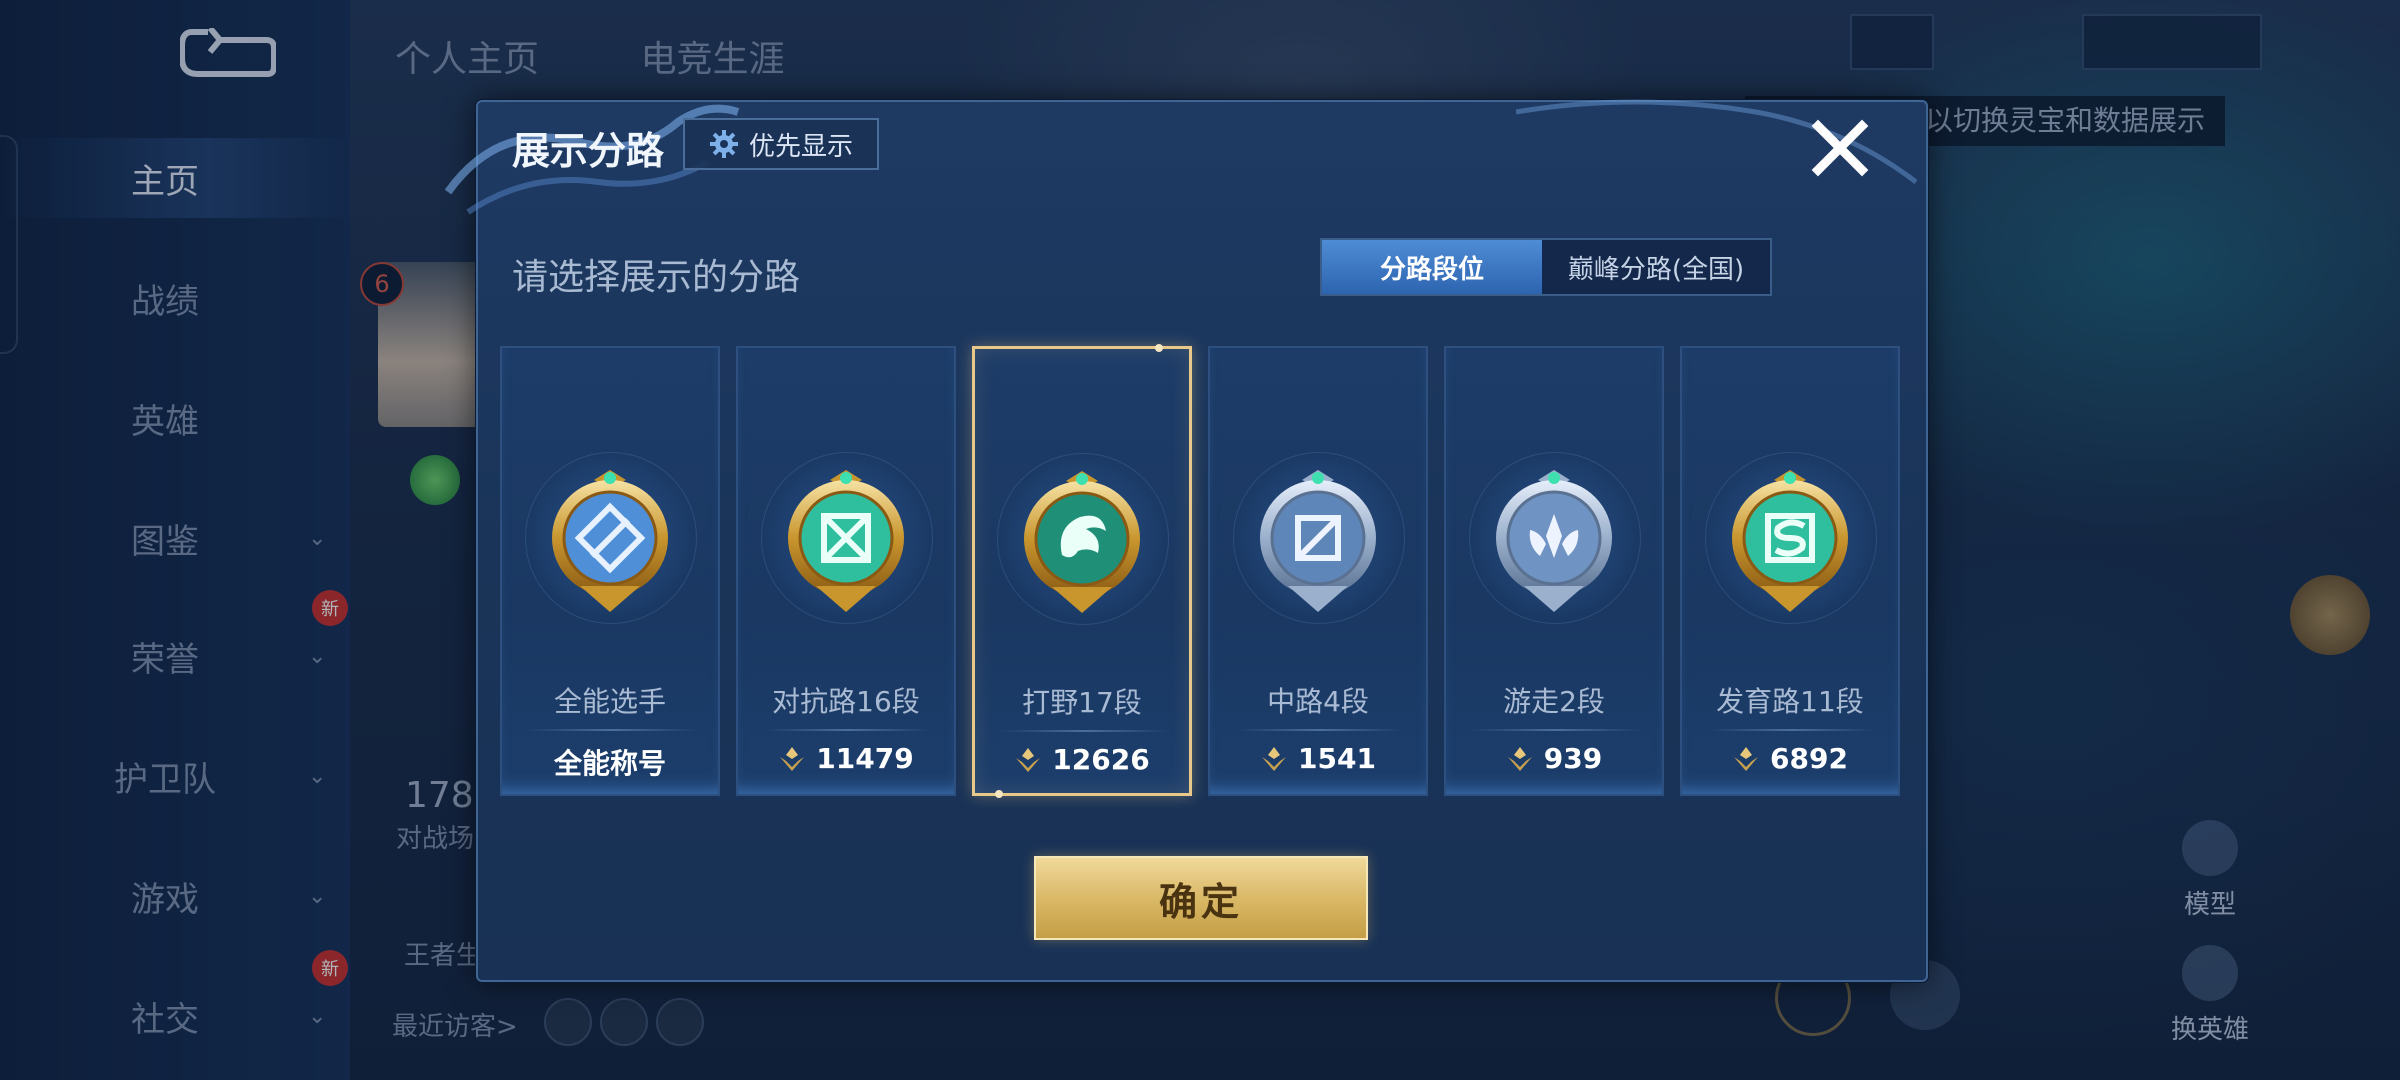 This screenshot has height=1080, width=2400. Describe the element at coordinates (1790, 701) in the screenshot. I see `lane-rank-label: 发育路11段` at that location.